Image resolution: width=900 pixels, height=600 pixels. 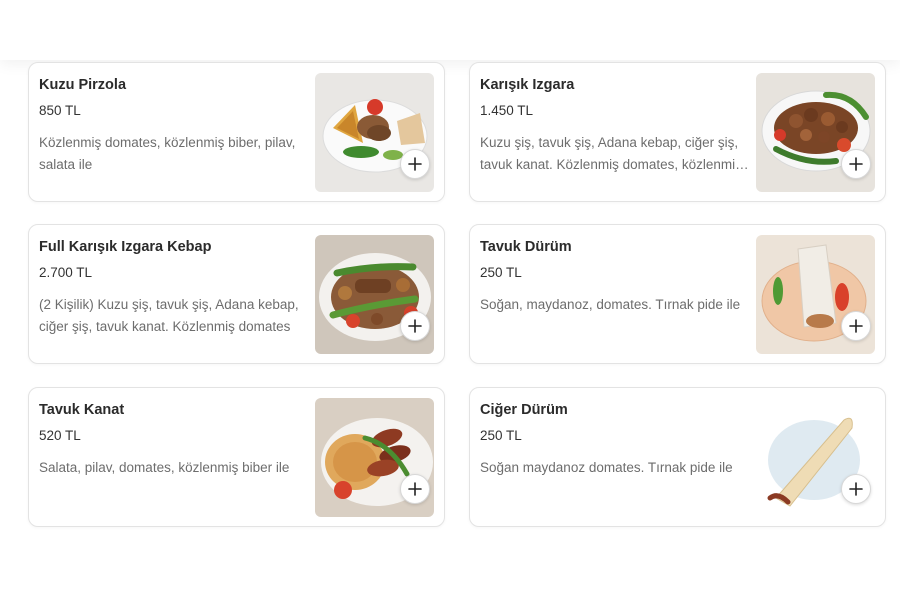 I want to click on item-name: Tavuk Kanat, so click(x=82, y=410).